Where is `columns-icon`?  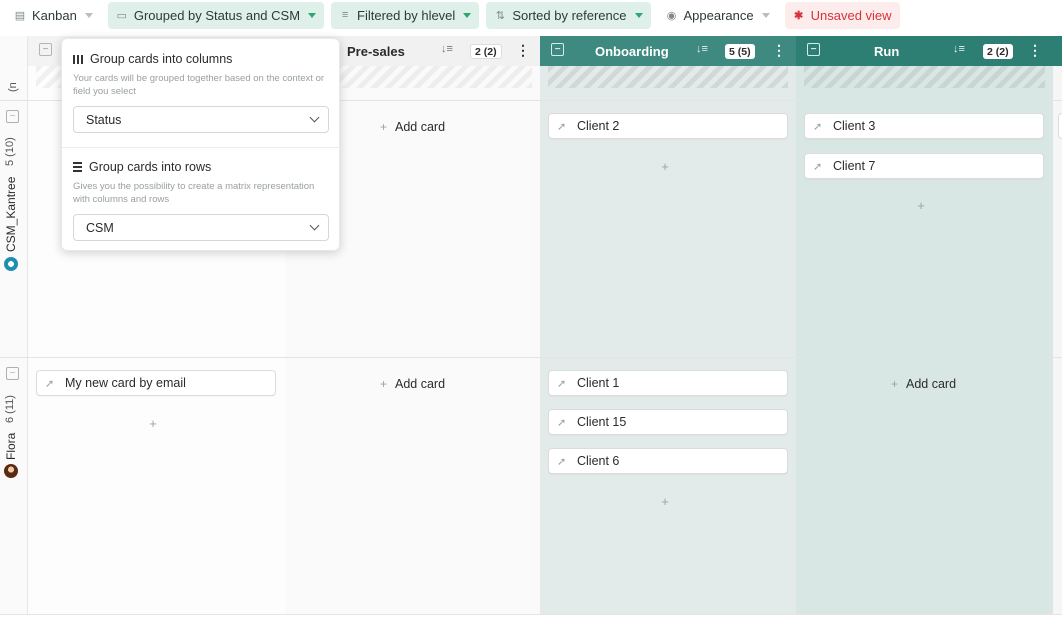 columns-icon is located at coordinates (78, 59).